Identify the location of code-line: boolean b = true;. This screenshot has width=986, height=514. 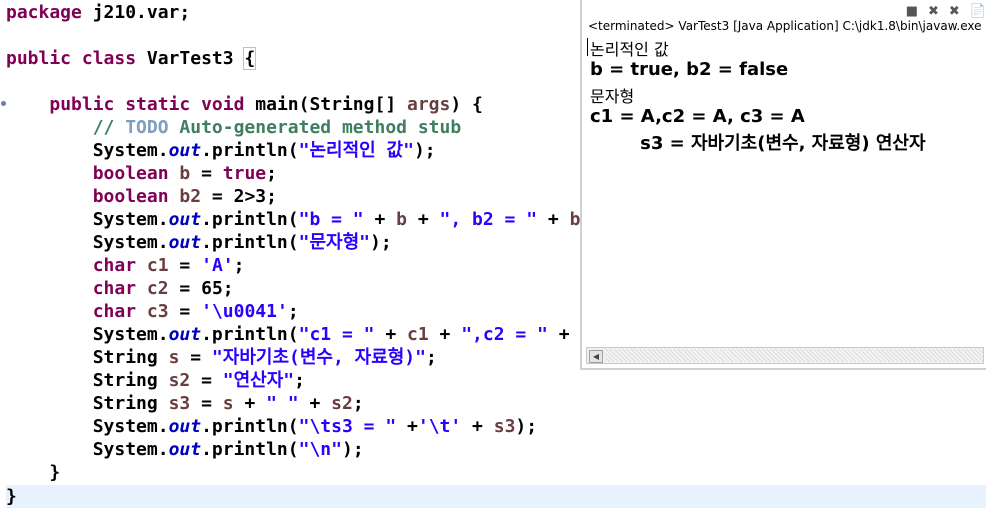
(141, 173).